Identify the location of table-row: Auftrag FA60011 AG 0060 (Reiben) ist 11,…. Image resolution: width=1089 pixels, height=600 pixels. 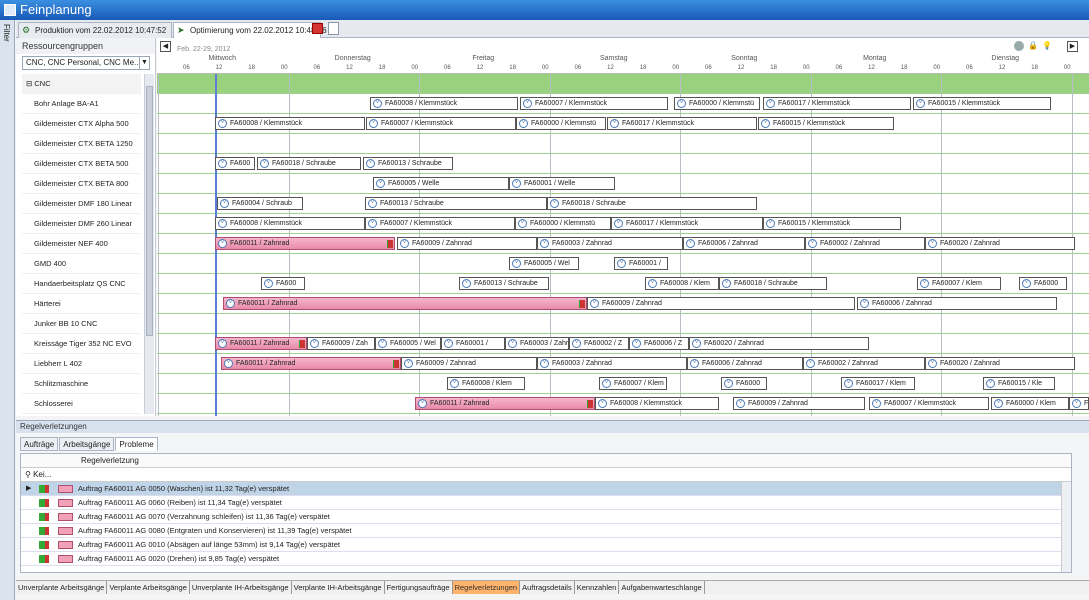
(546, 503).